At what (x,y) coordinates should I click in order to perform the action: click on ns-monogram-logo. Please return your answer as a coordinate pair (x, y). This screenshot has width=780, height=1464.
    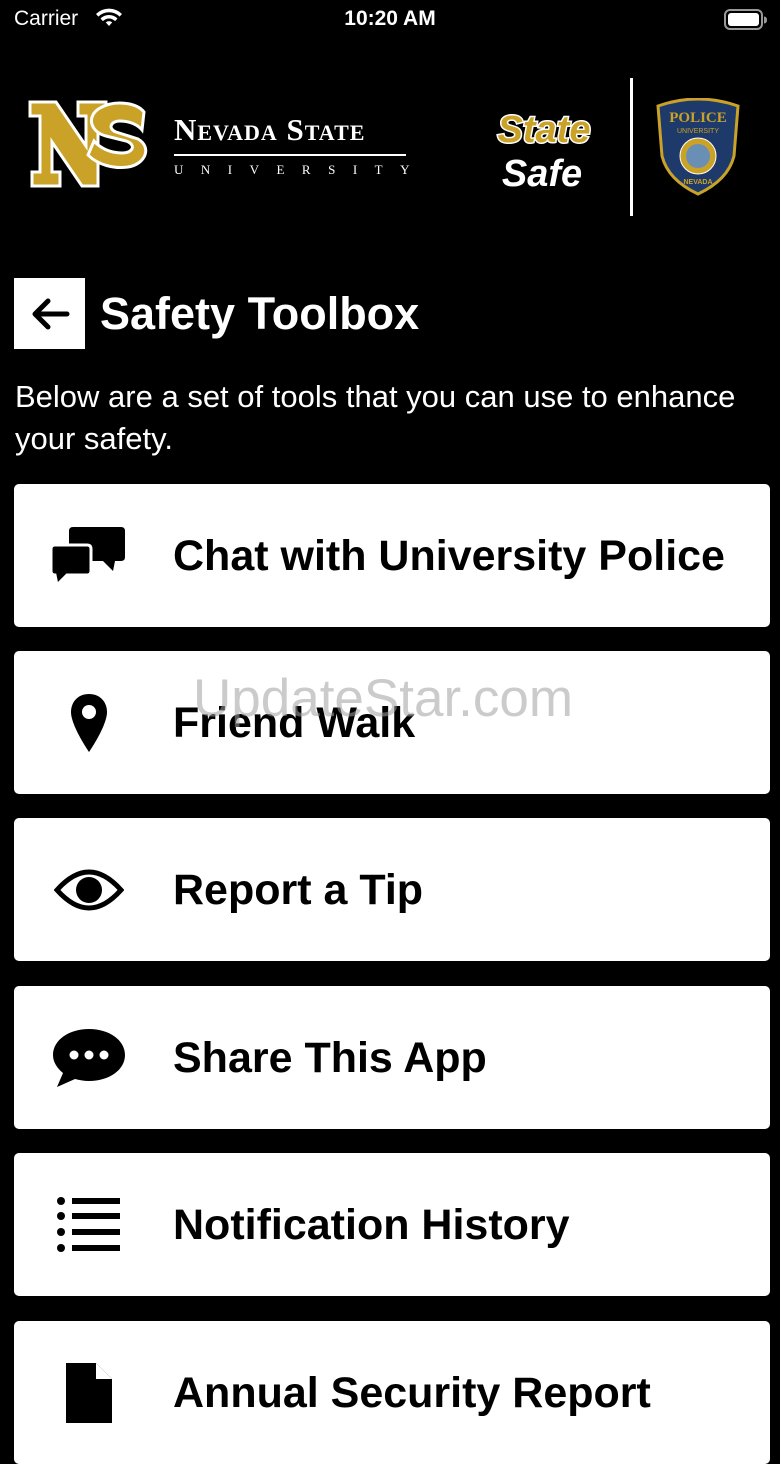
    Looking at the image, I should click on (88, 144).